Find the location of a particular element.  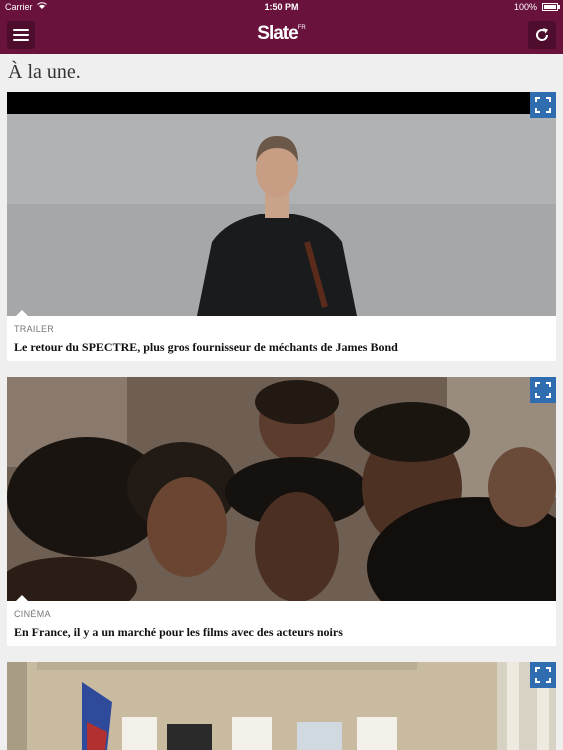

status-bar: Carrier 1:50 PM 100% is located at coordinates (281, 7).